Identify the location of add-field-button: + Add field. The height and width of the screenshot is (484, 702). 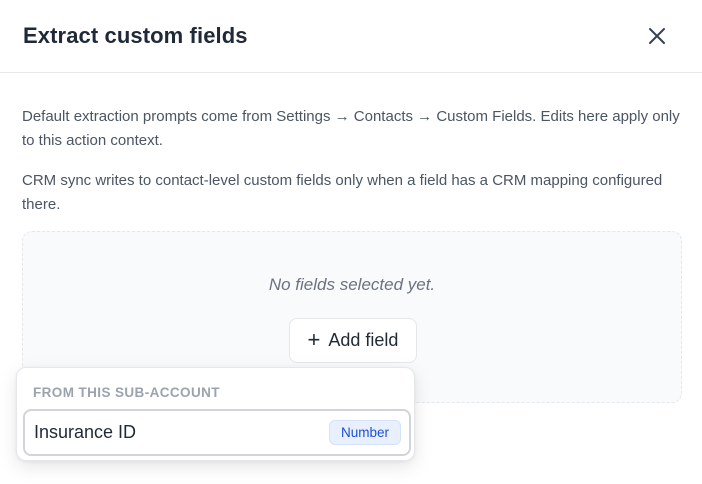
(353, 340).